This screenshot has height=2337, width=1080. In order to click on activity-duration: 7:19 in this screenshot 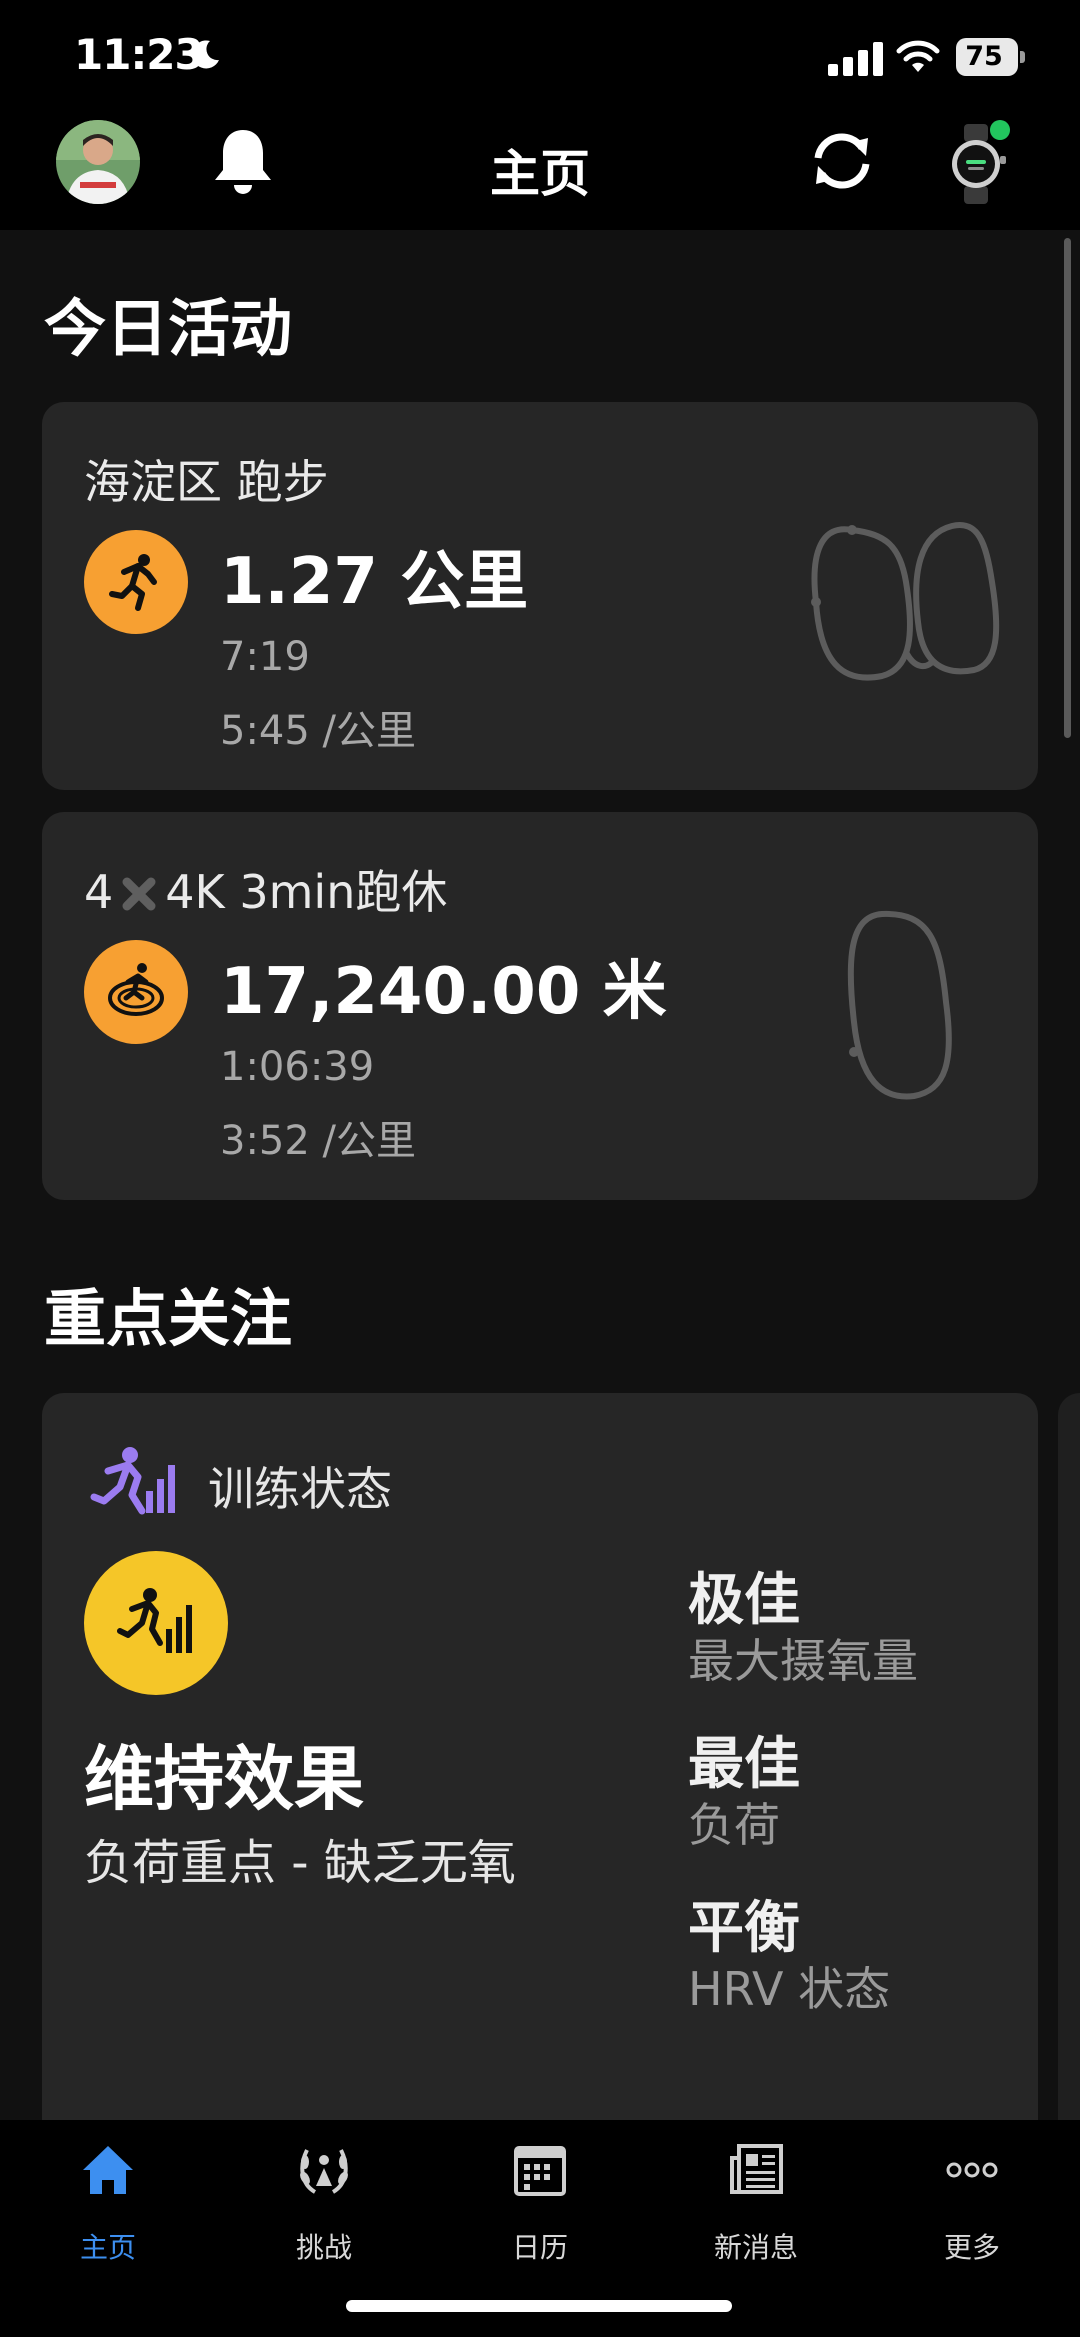, I will do `click(265, 657)`.